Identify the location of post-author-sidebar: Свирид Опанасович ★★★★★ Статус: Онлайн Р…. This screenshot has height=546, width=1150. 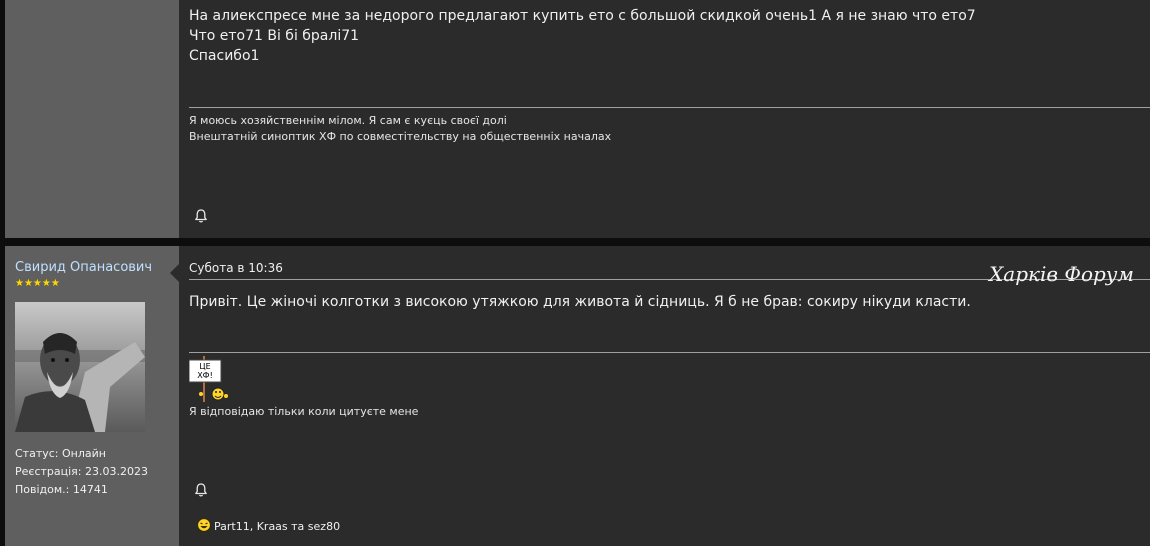
(92, 396).